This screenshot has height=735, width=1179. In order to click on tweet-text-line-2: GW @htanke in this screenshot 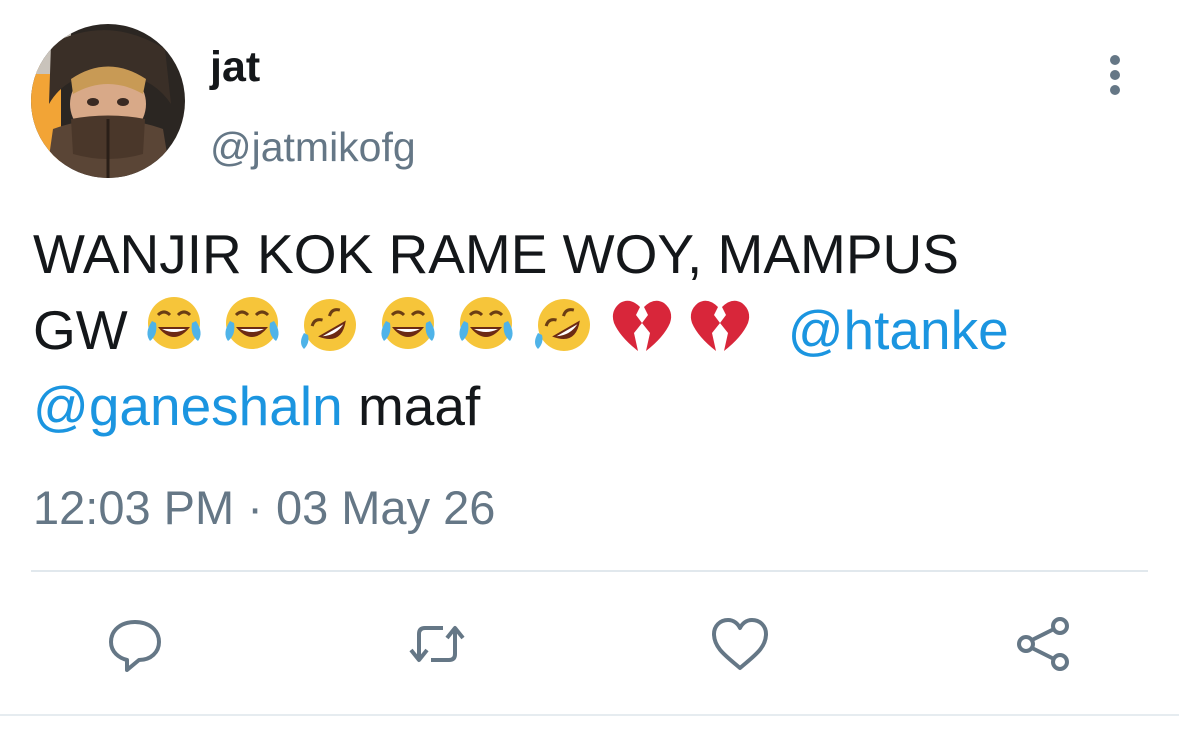, I will do `click(588, 330)`.